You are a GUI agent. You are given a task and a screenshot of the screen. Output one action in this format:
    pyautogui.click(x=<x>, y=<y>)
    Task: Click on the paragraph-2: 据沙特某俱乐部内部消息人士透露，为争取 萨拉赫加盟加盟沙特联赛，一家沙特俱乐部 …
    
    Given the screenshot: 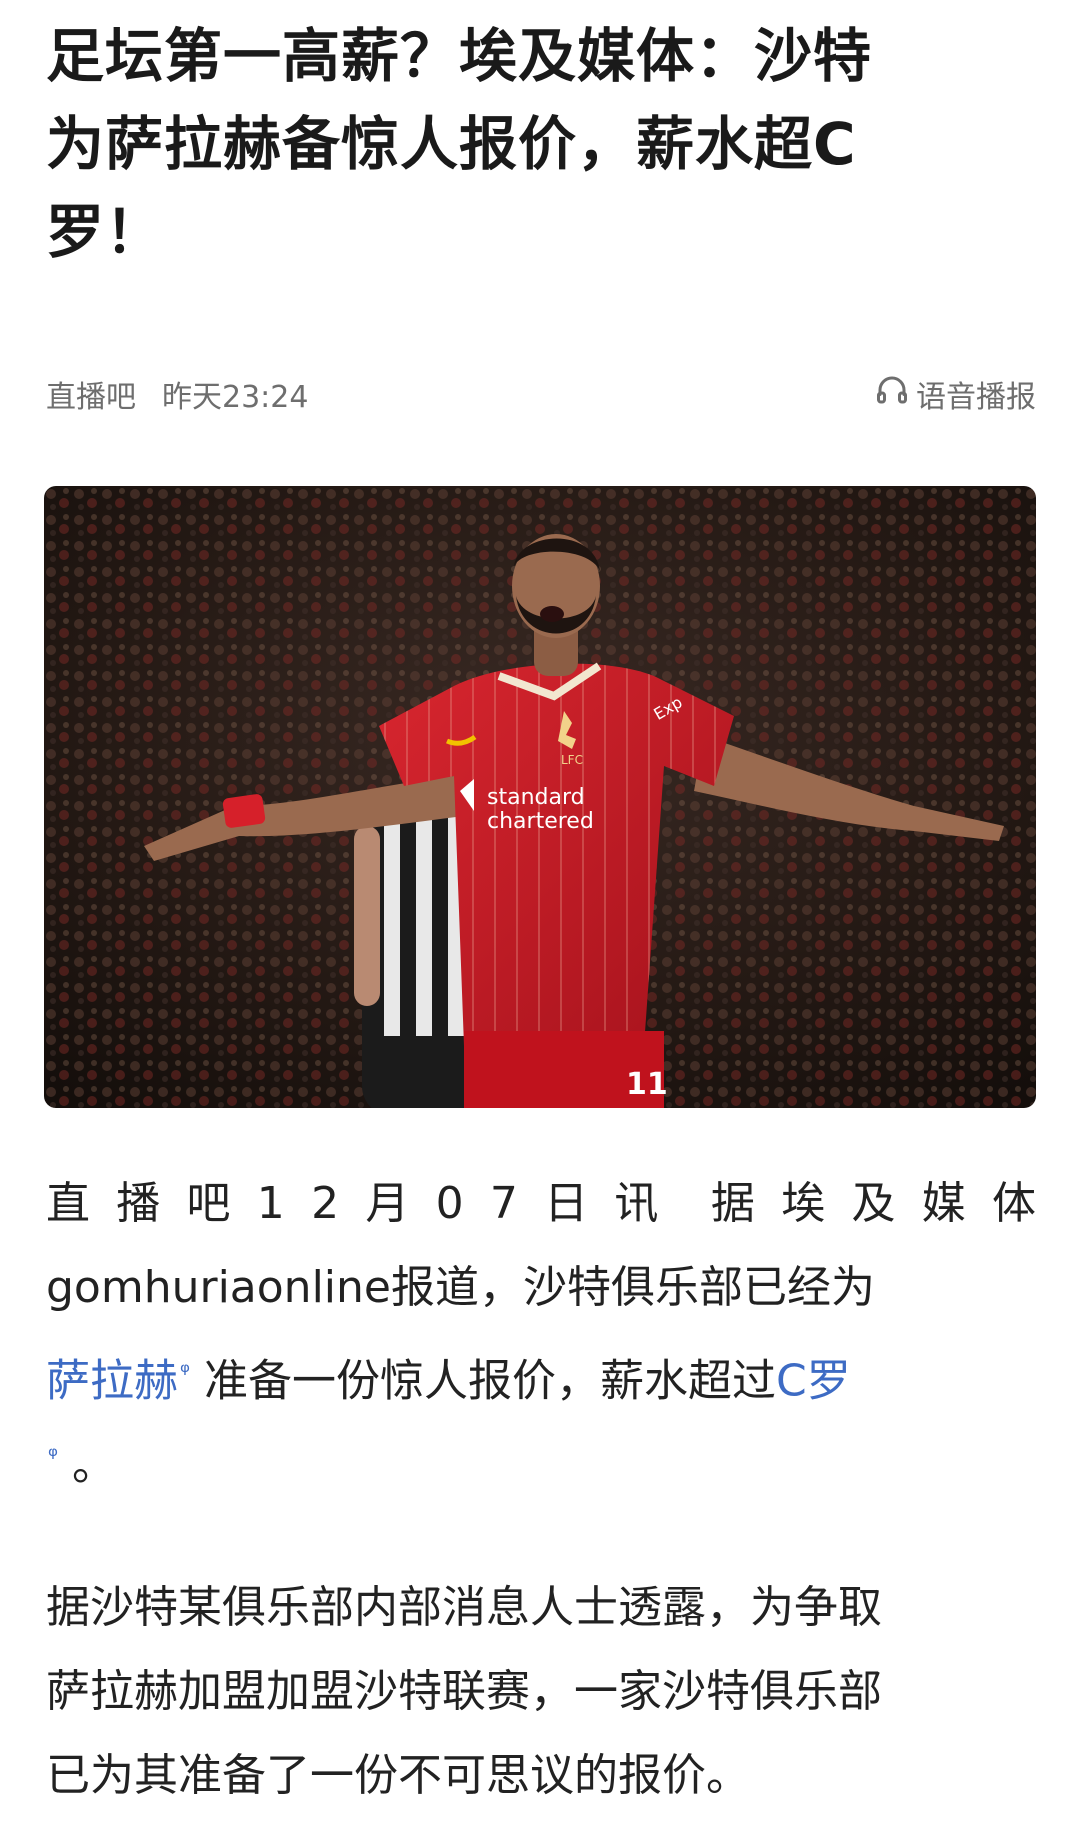 What is the action you would take?
    pyautogui.click(x=541, y=1692)
    